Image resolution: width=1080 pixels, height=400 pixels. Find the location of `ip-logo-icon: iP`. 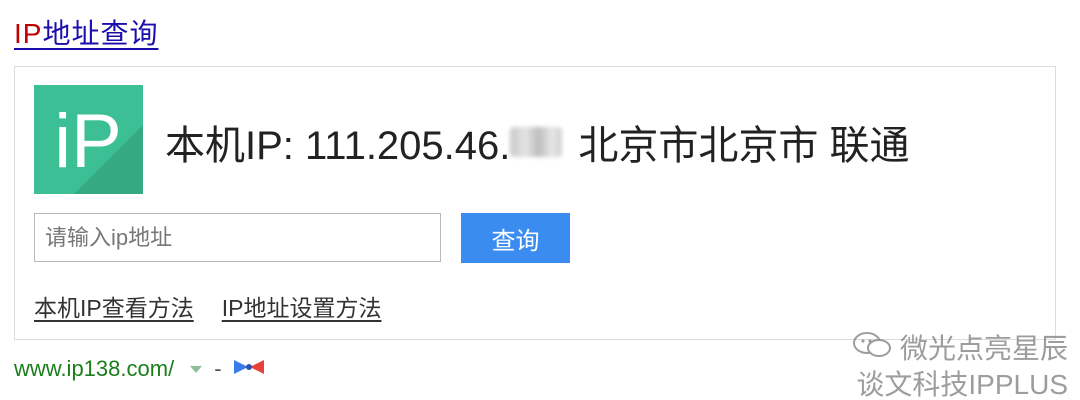

ip-logo-icon: iP is located at coordinates (88, 139).